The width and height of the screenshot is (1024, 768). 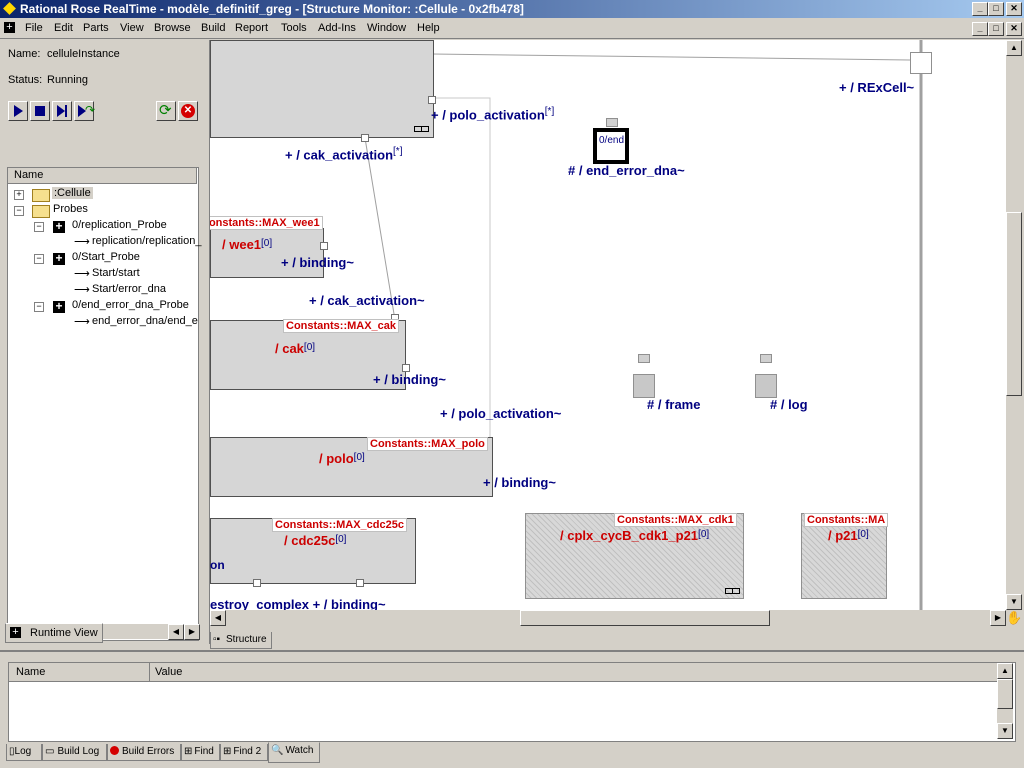 I want to click on tree-item-start-start: Start/start, so click(x=116, y=273).